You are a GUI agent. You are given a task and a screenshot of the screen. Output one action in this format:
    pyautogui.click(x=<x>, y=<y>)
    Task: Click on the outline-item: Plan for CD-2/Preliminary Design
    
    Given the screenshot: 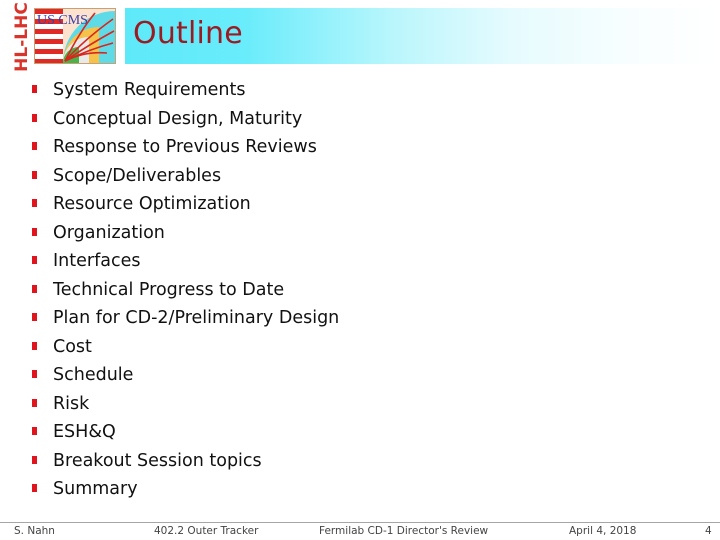 What is the action you would take?
    pyautogui.click(x=185, y=318)
    